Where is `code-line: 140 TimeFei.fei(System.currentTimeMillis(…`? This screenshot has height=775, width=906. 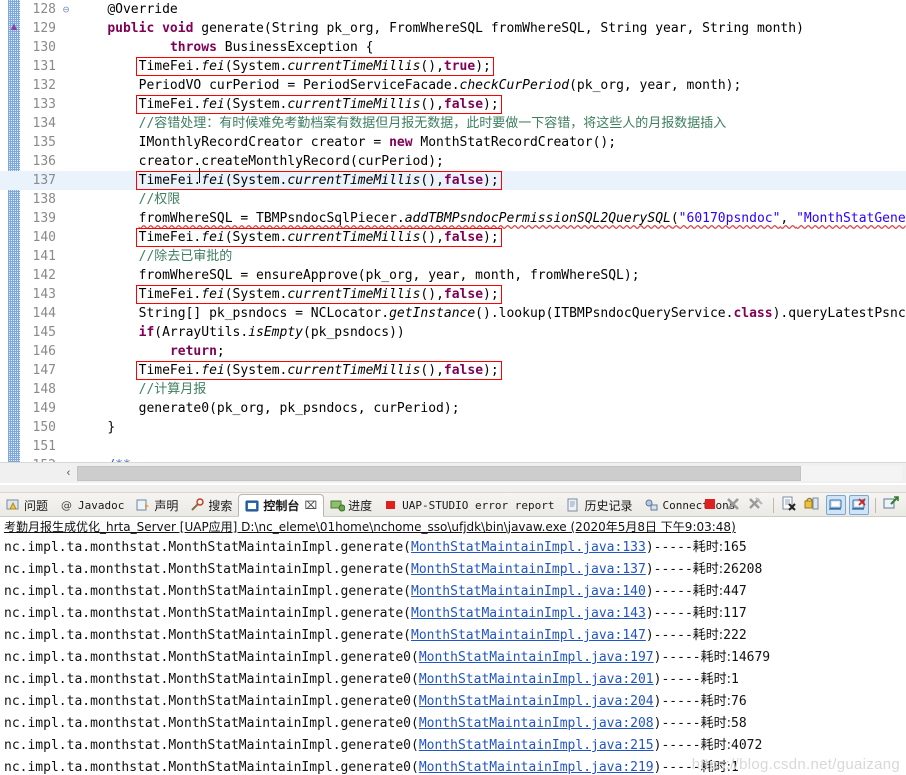
code-line: 140 TimeFei.fei(System.currentTimeMillis(… is located at coordinates (453, 237).